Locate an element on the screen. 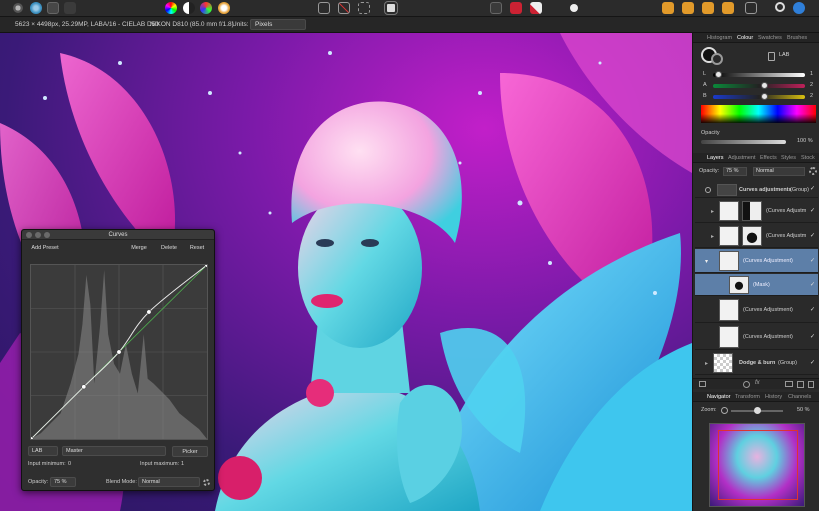  navigator-viewport is located at coordinates (758, 465).